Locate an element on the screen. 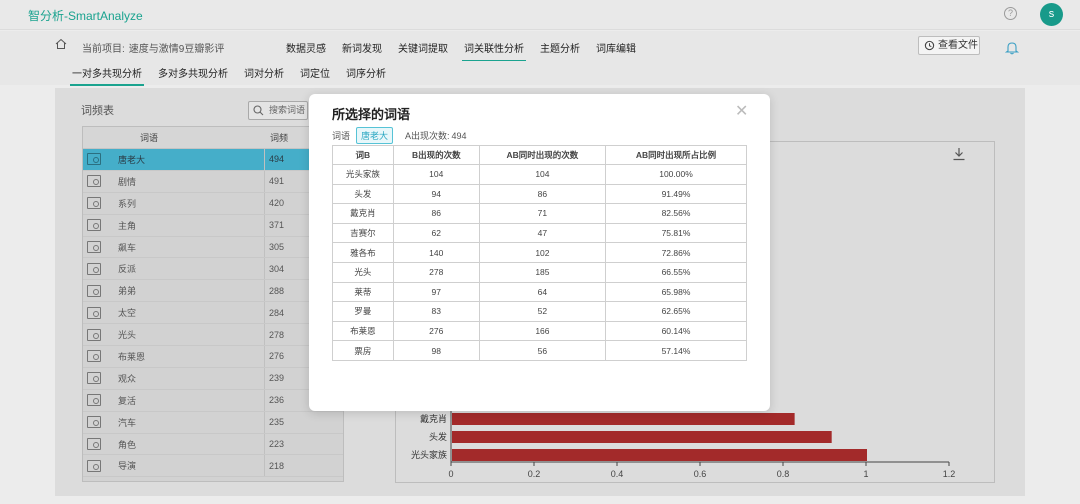 This screenshot has height=504, width=1080. current-project: 当前项目: 速度与激情9豆瓣影评 is located at coordinates (155, 47).